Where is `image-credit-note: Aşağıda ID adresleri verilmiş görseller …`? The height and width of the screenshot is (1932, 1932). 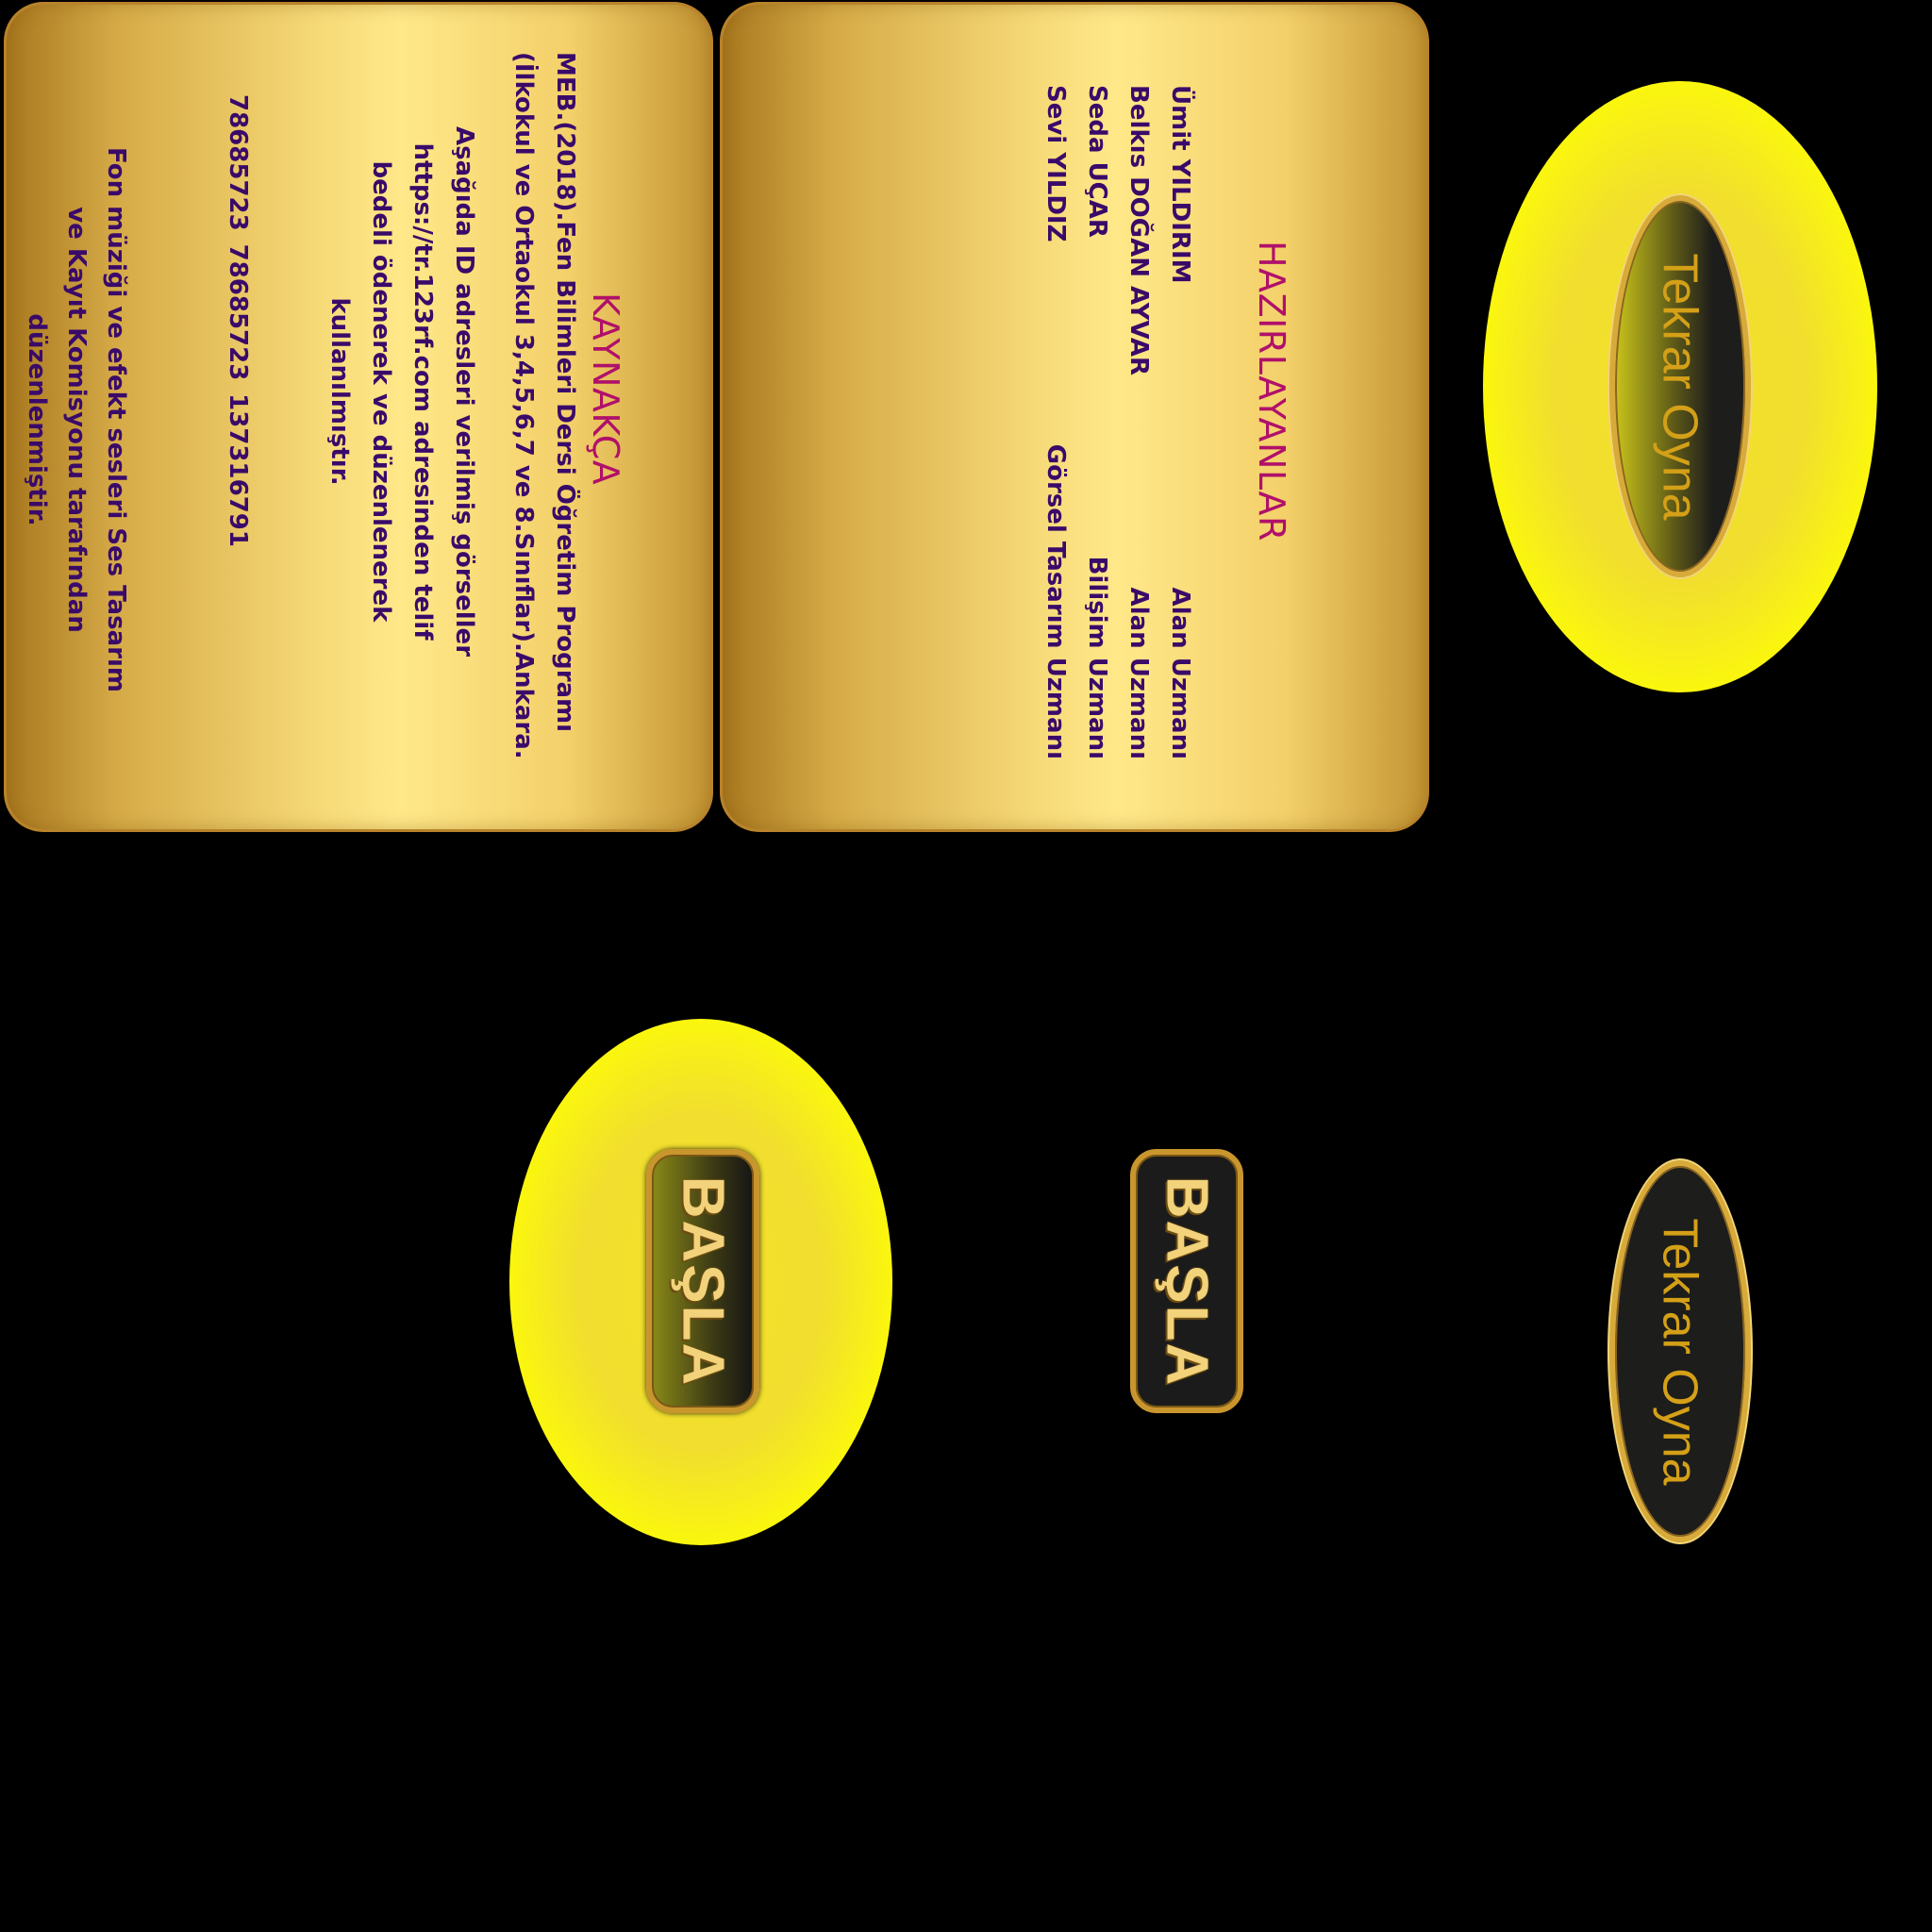
image-credit-note: Aşağıda ID adresleri verilmiş görseller … is located at coordinates (402, 391).